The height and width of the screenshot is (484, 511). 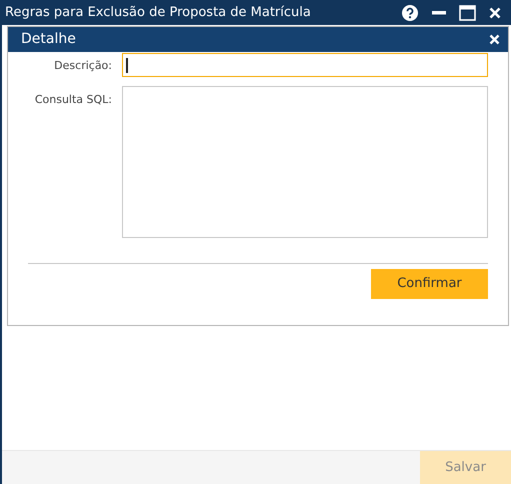 What do you see at coordinates (410, 12) in the screenshot?
I see `help-icon` at bounding box center [410, 12].